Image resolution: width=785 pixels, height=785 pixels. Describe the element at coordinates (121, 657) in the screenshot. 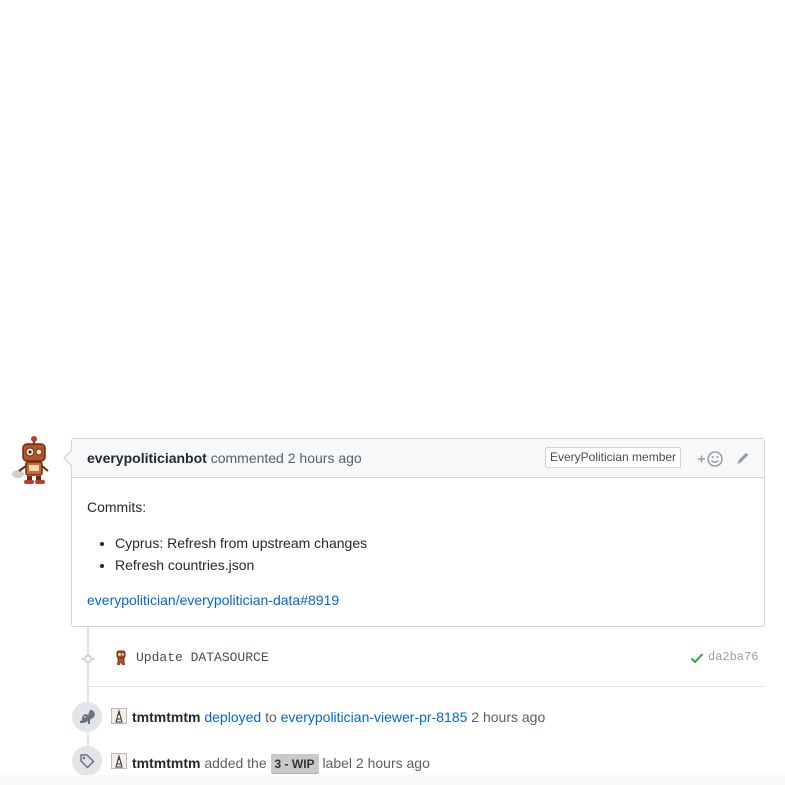

I see `commit-author-avatar` at that location.